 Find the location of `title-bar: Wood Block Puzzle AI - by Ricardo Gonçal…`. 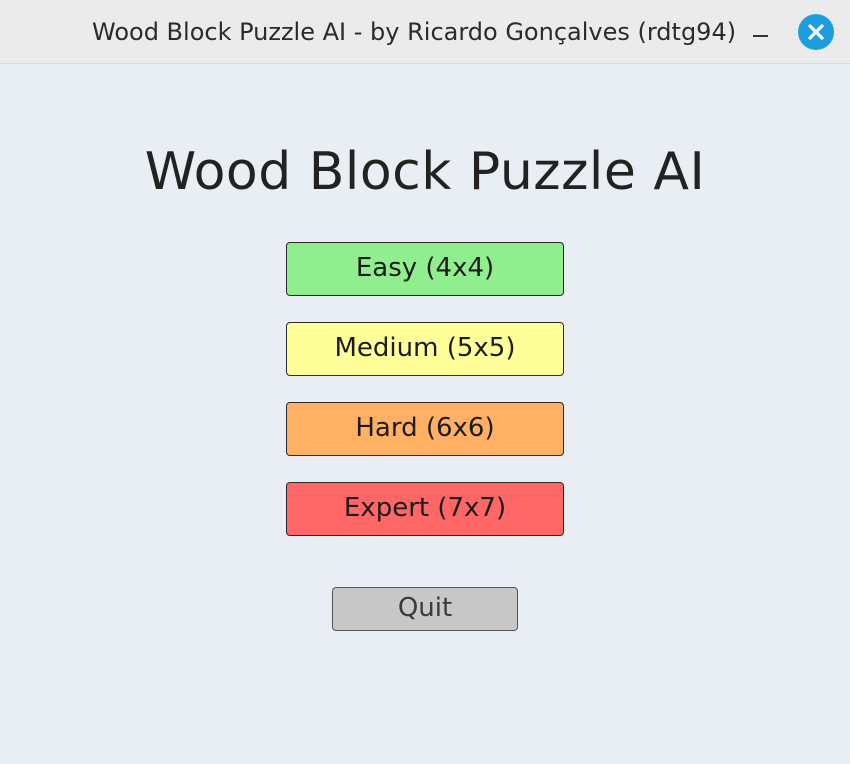

title-bar: Wood Block Puzzle AI - by Ricardo Gonçal… is located at coordinates (425, 32).